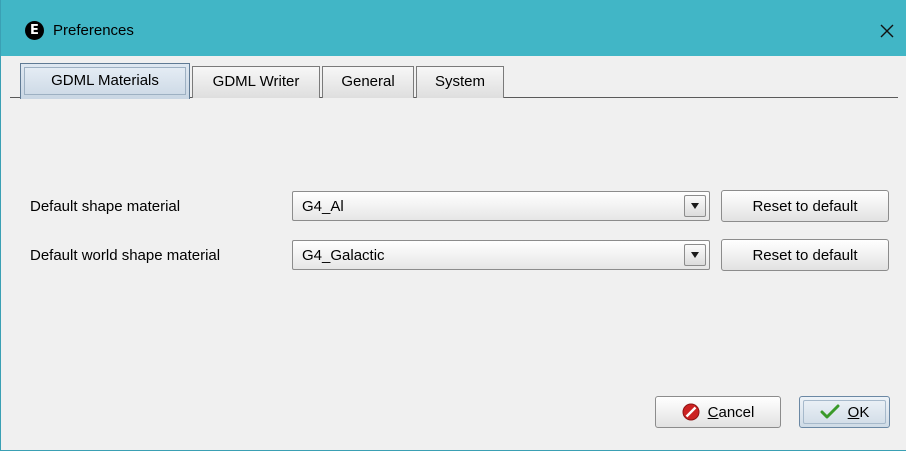 The image size is (906, 451). I want to click on checkmark-icon, so click(830, 411).